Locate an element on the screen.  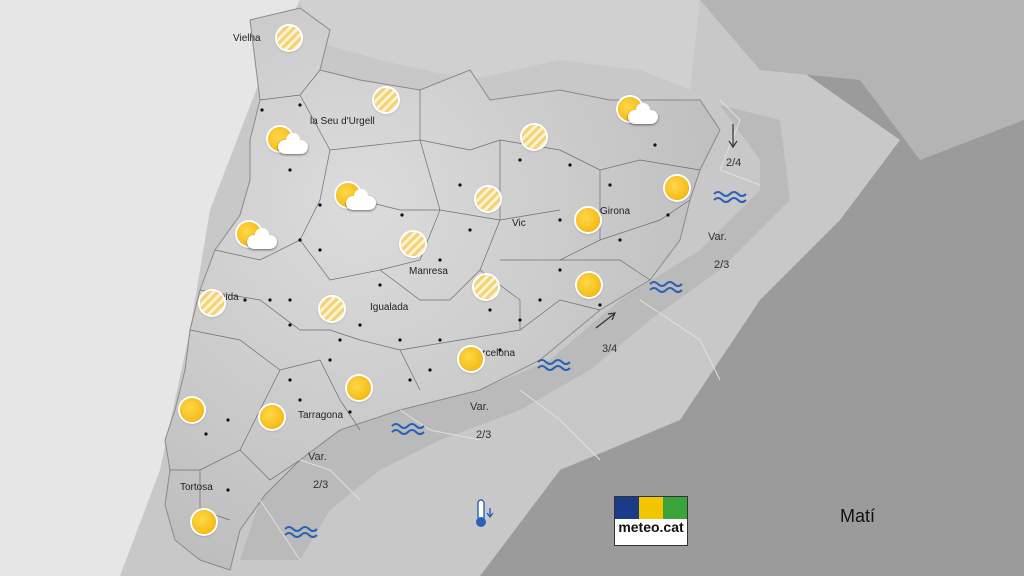
logo-block-yellow is located at coordinates (651, 508).